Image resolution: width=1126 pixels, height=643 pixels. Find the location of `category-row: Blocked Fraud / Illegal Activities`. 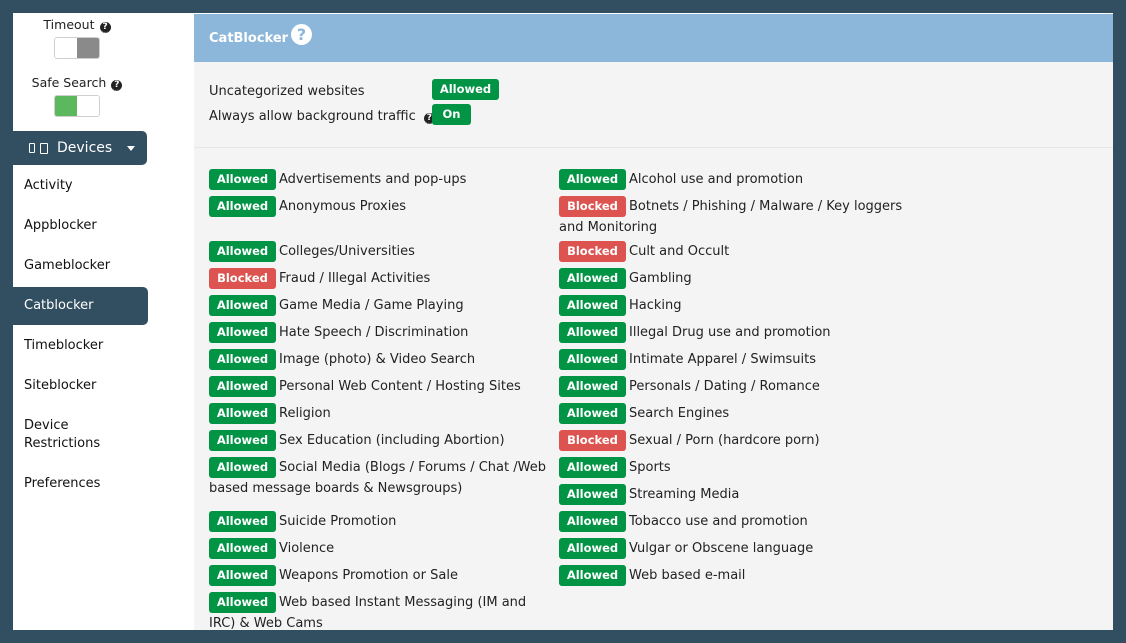

category-row: Blocked Fraud / Illegal Activities is located at coordinates (381, 278).